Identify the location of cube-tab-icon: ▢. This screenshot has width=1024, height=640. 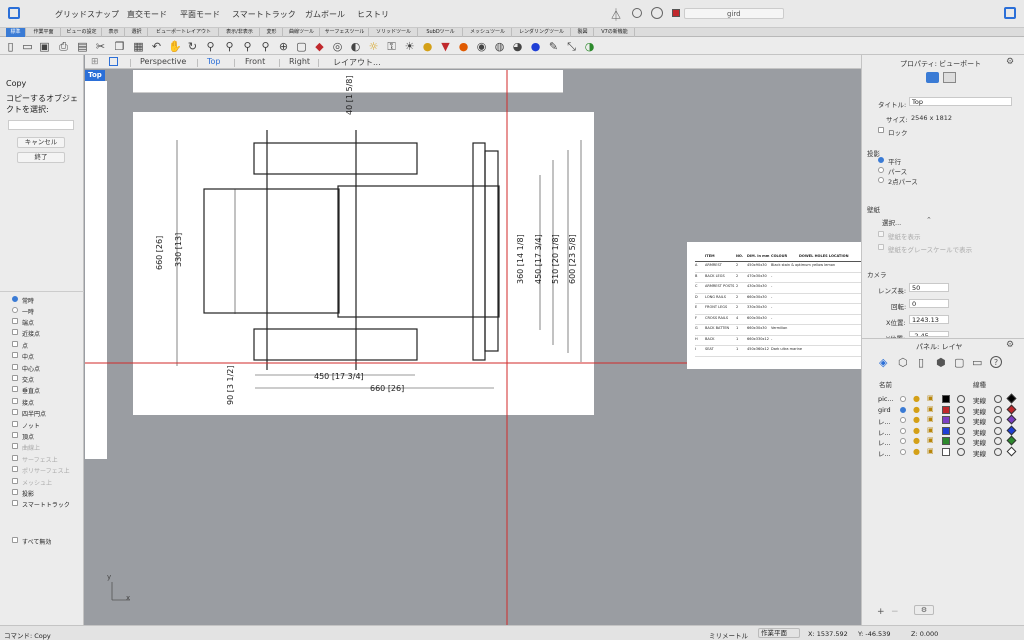
(959, 362).